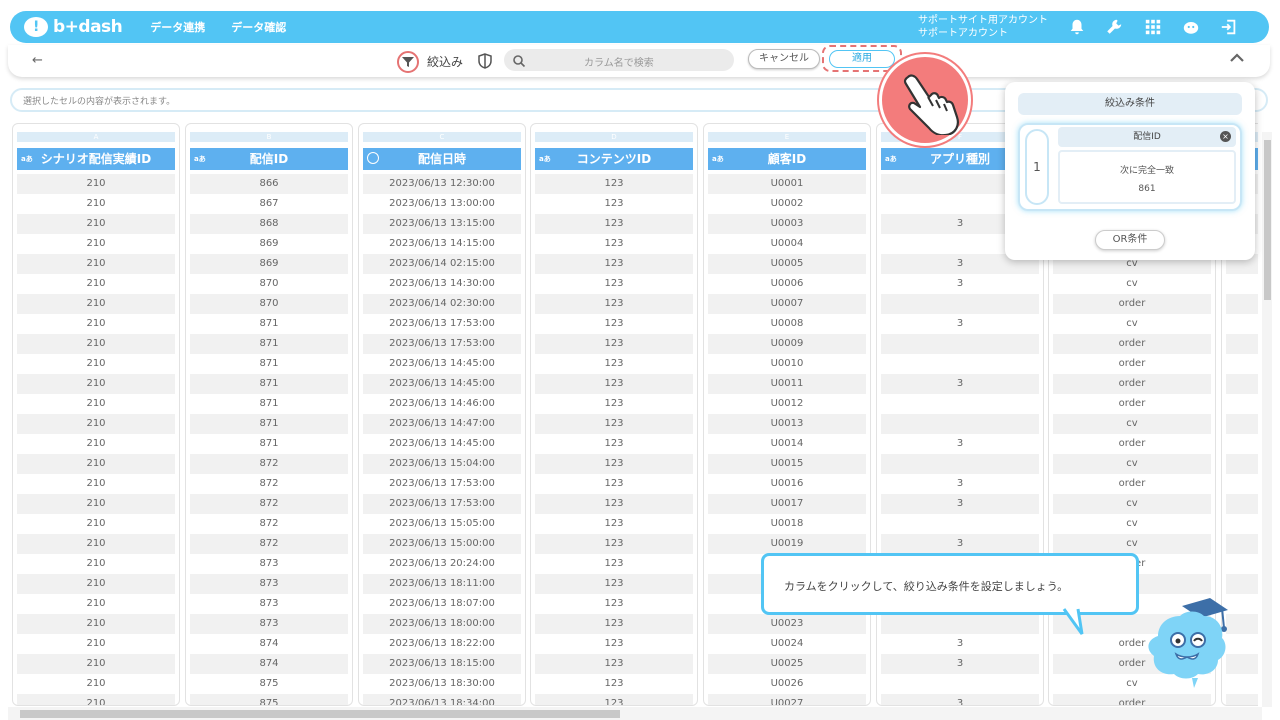 This screenshot has width=1280, height=720. I want to click on column-header: aあ シナリオ配信実績ID, so click(96, 159).